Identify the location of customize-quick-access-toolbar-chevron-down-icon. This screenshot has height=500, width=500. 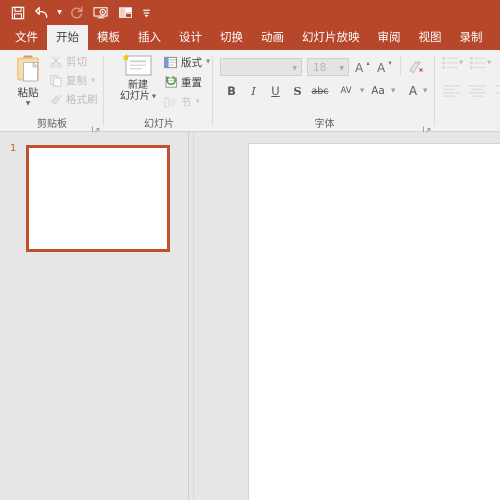
(146, 13).